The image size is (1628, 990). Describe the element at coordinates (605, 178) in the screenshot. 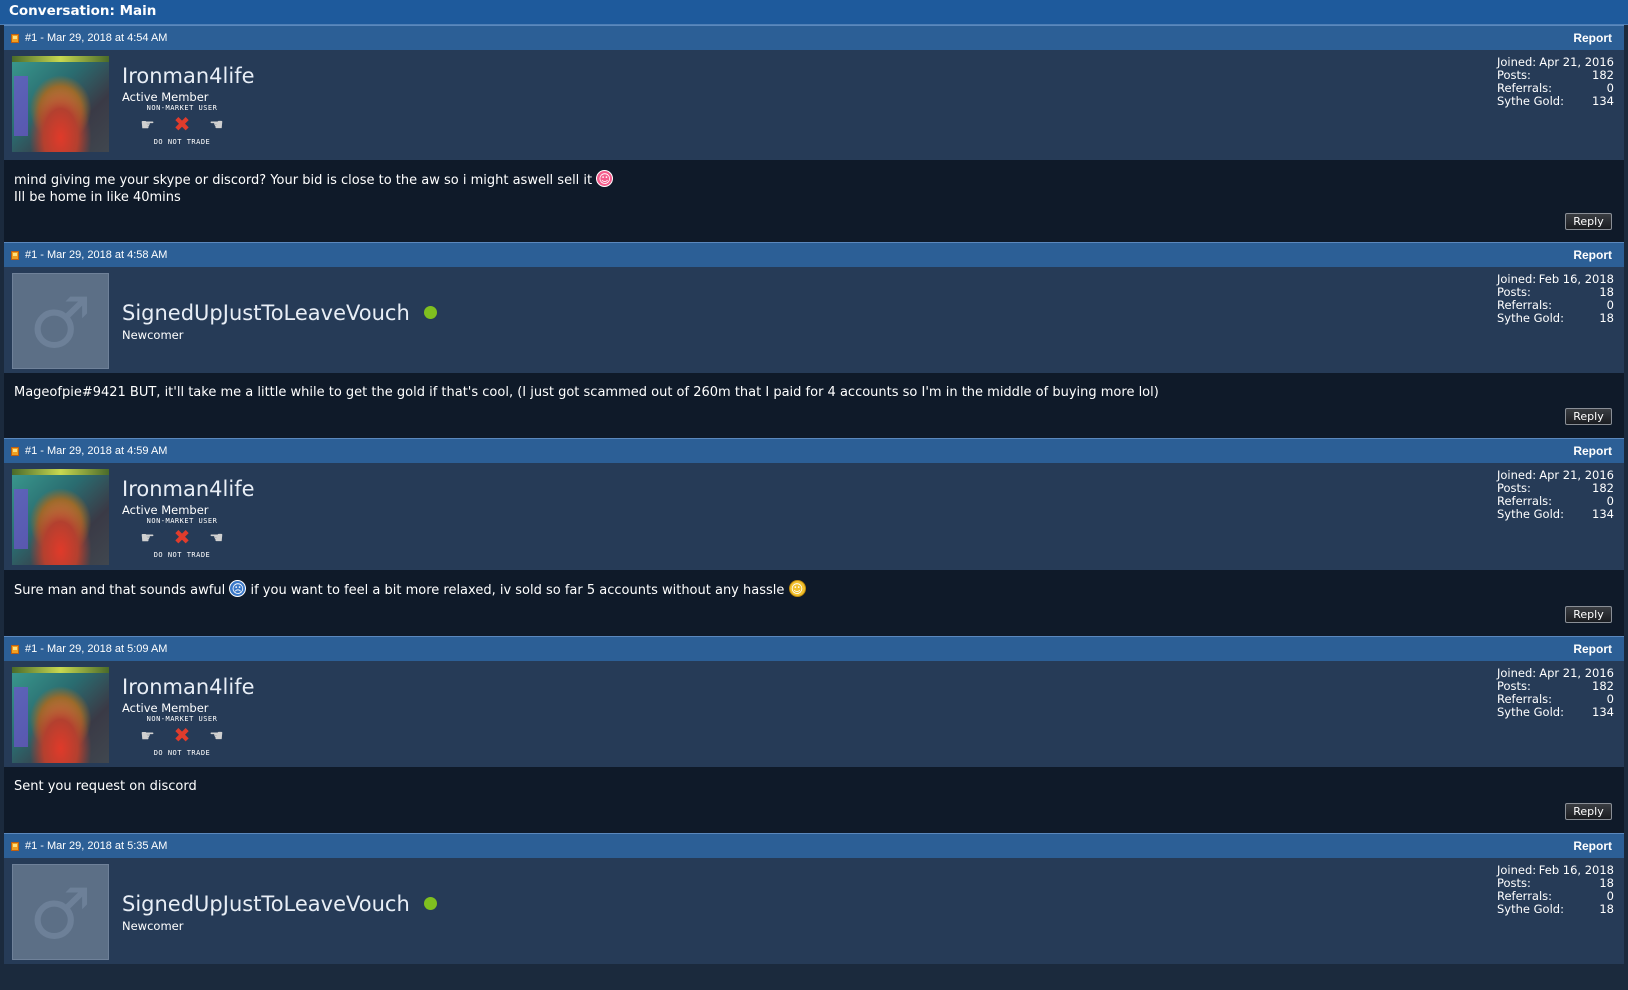

I see `tongue-emoji-icon: ☺` at that location.